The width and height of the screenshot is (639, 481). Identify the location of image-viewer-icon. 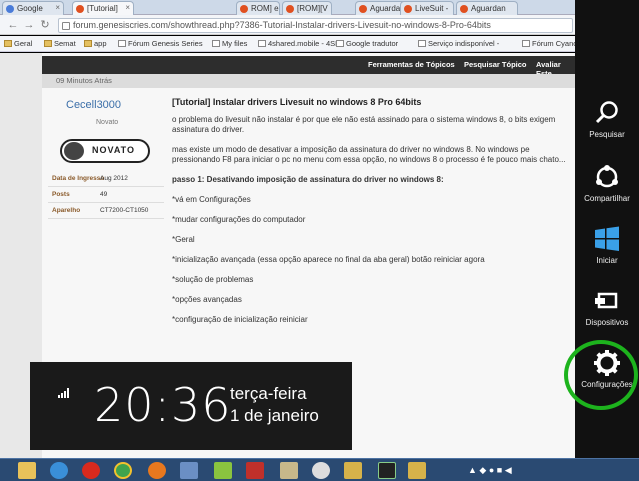
(289, 470).